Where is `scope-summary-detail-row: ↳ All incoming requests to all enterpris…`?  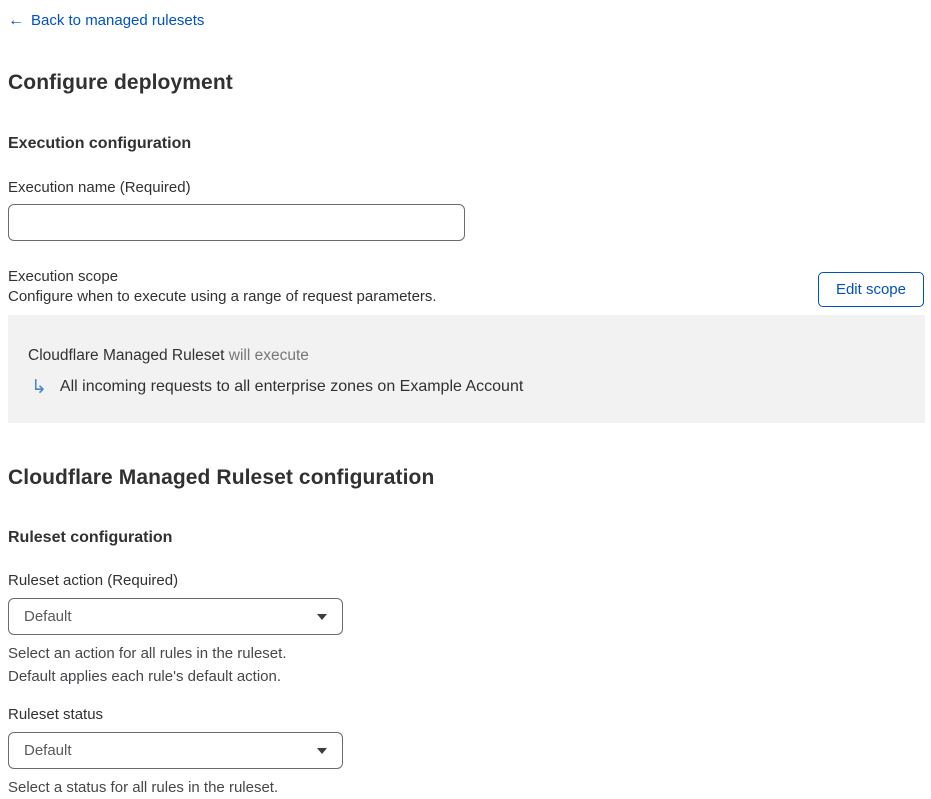 scope-summary-detail-row: ↳ All incoming requests to all enterpris… is located at coordinates (466, 387).